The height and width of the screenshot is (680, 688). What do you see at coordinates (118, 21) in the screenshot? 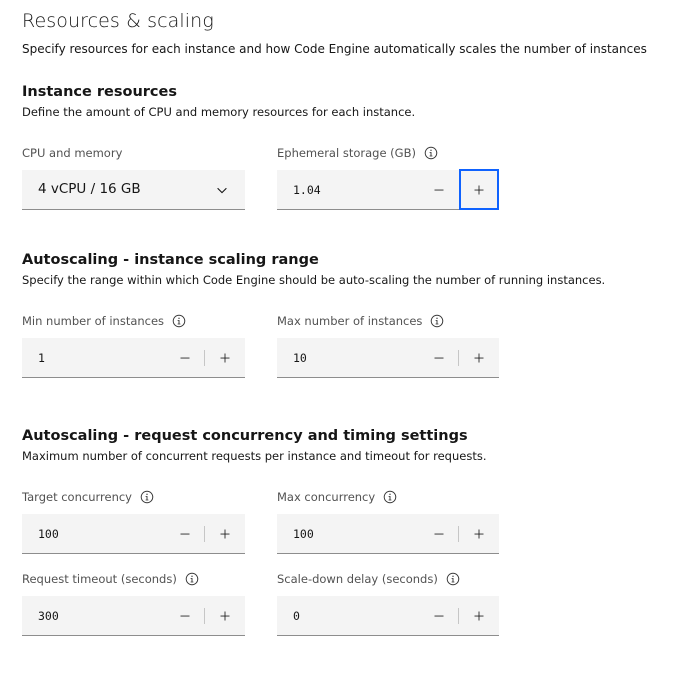
I see `page-title: Resources & scaling` at bounding box center [118, 21].